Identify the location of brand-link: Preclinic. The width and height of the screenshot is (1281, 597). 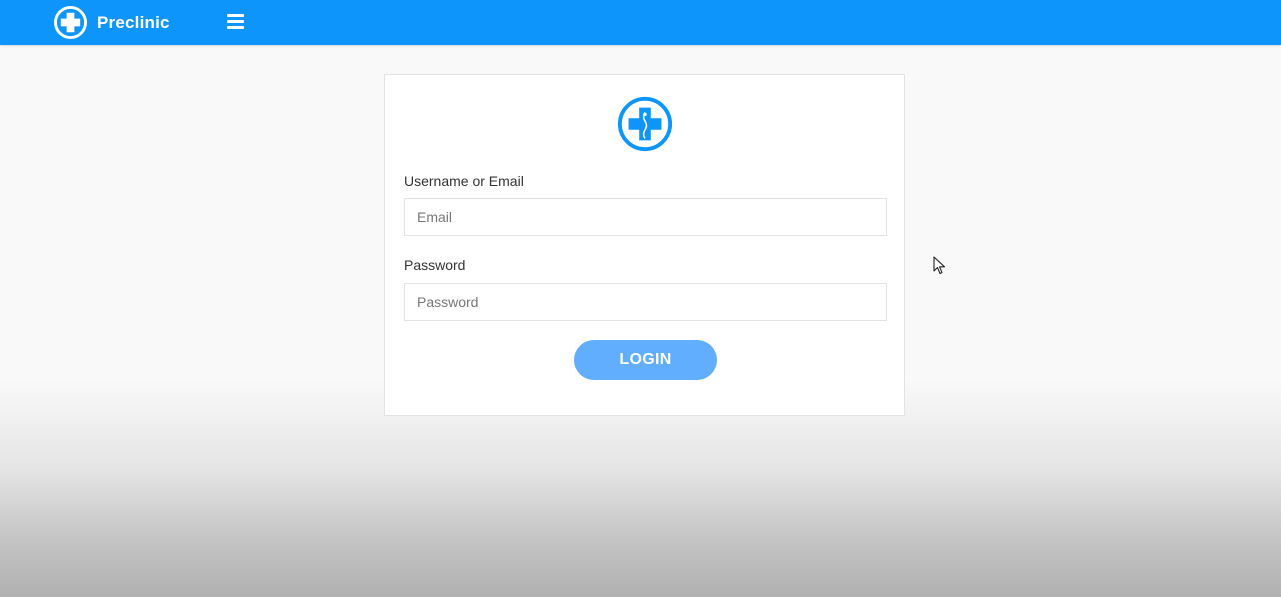
(112, 22).